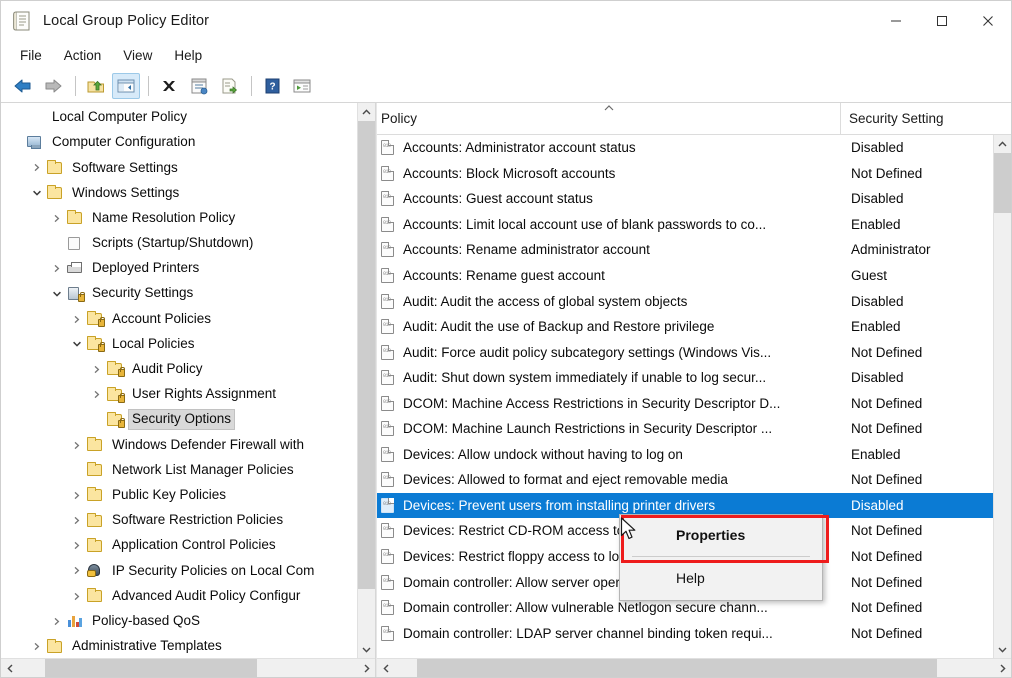  What do you see at coordinates (23, 86) in the screenshot?
I see `back-icon` at bounding box center [23, 86].